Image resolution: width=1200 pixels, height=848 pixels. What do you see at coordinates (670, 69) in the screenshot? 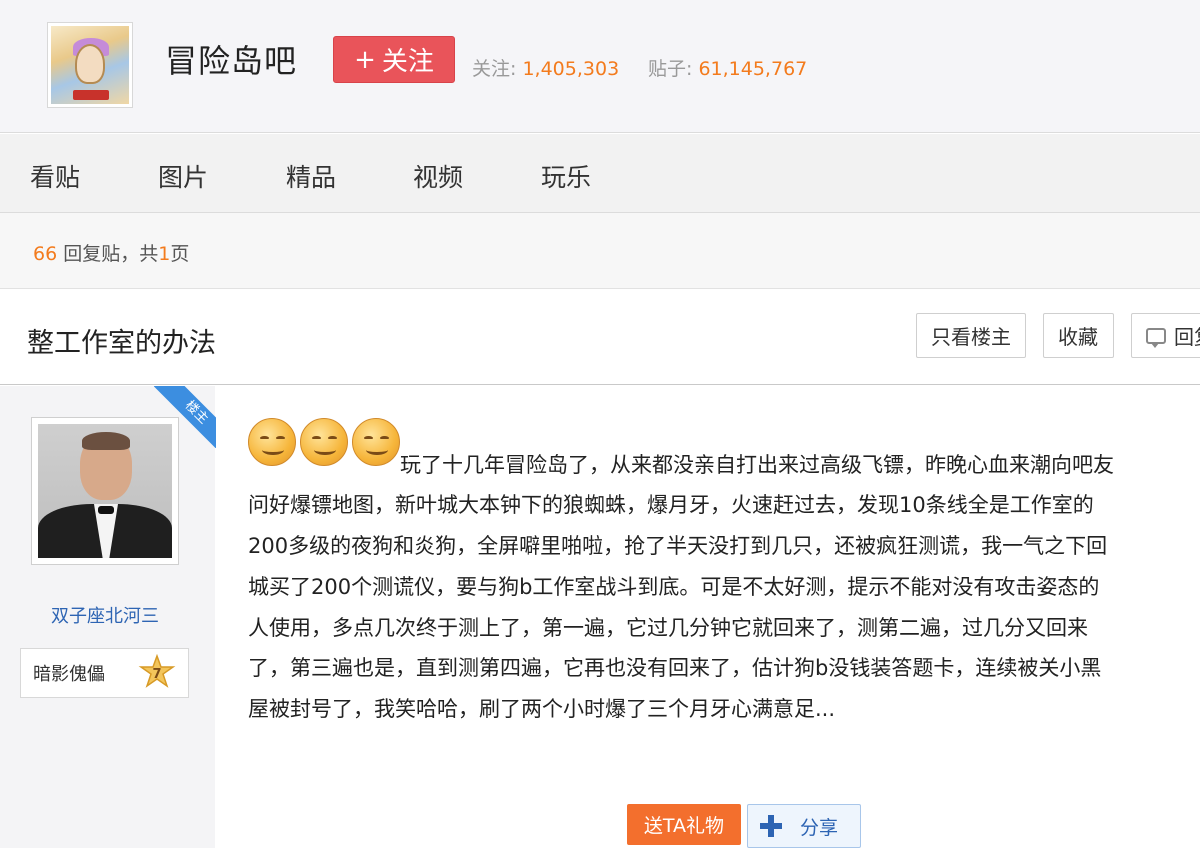
I see `posts-stat-label: 贴子:` at bounding box center [670, 69].